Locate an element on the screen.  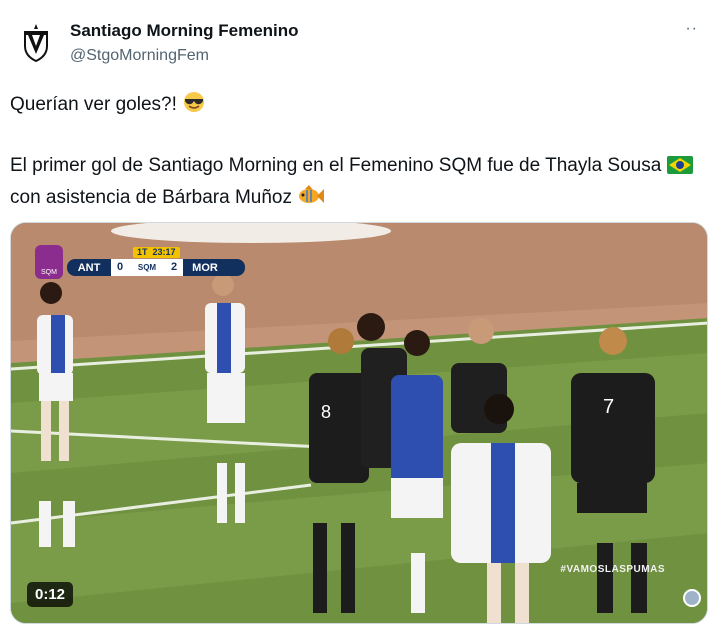
score-row: ANT 0 SQM 2 MOR is located at coordinates (156, 267).